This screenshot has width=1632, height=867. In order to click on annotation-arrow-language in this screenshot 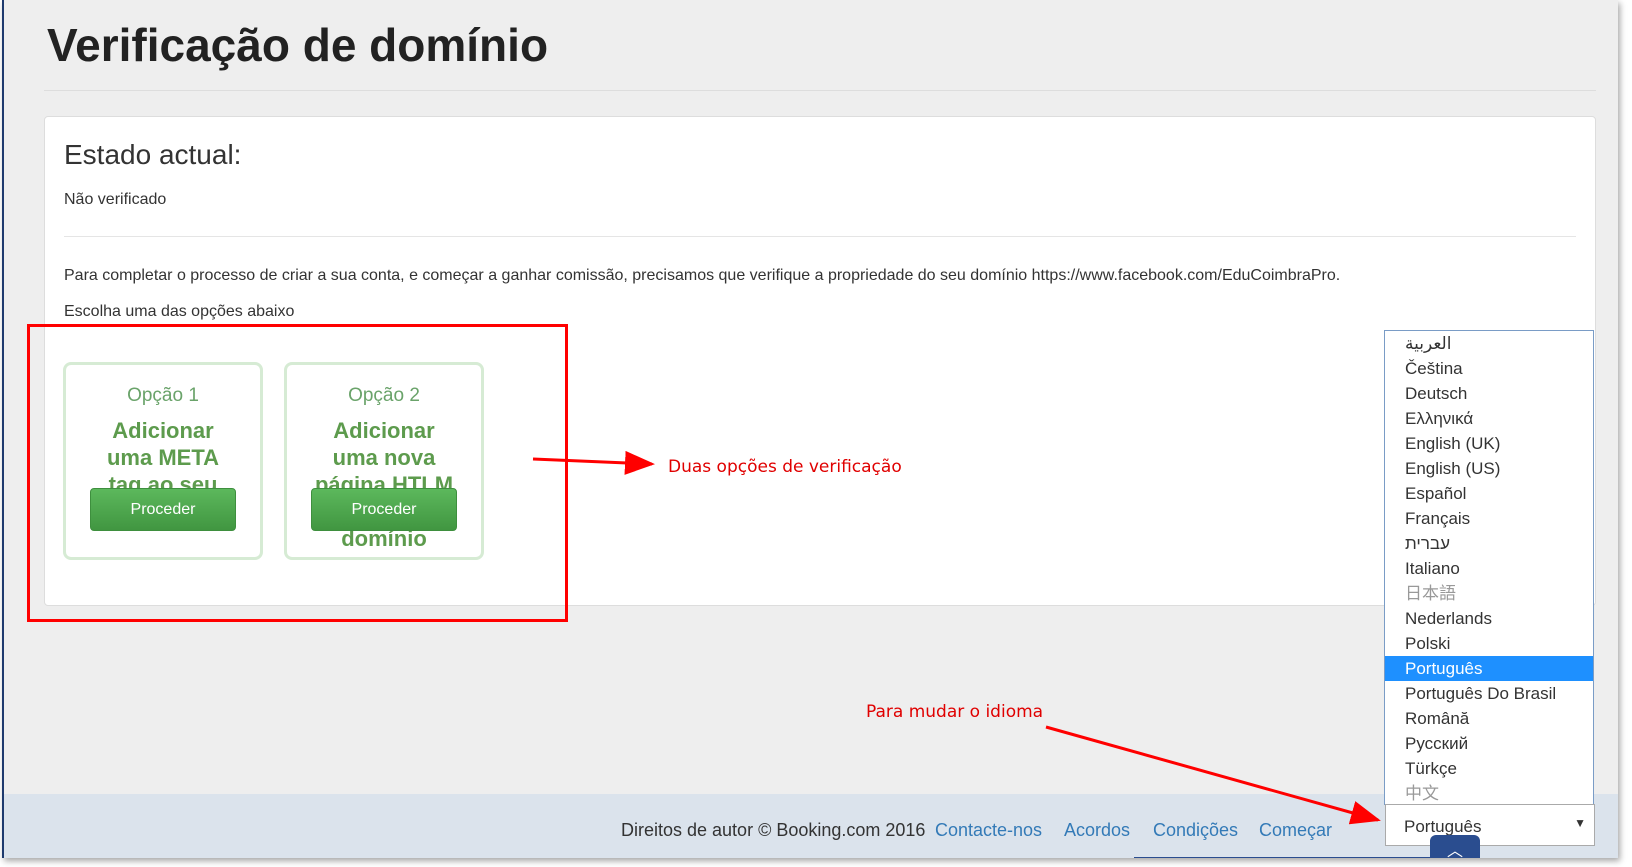, I will do `click(1213, 775)`.